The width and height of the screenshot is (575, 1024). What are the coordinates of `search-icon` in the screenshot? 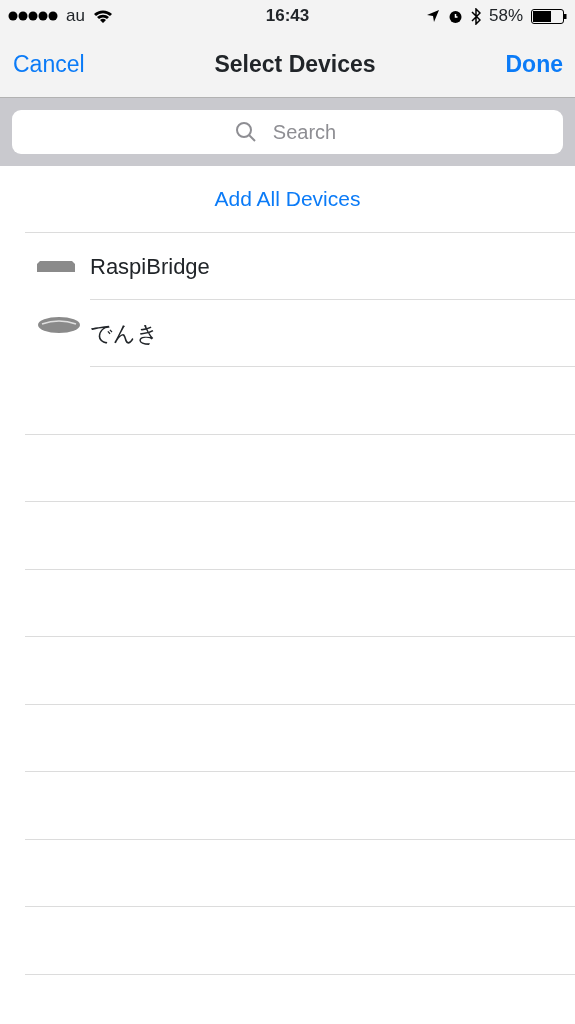 It's located at (246, 132).